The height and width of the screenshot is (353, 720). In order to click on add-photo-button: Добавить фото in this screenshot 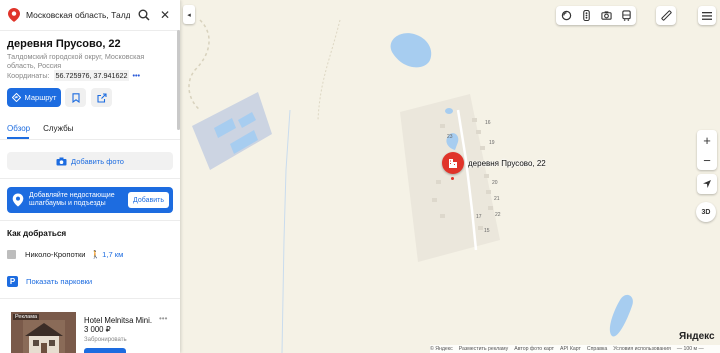, I will do `click(90, 161)`.